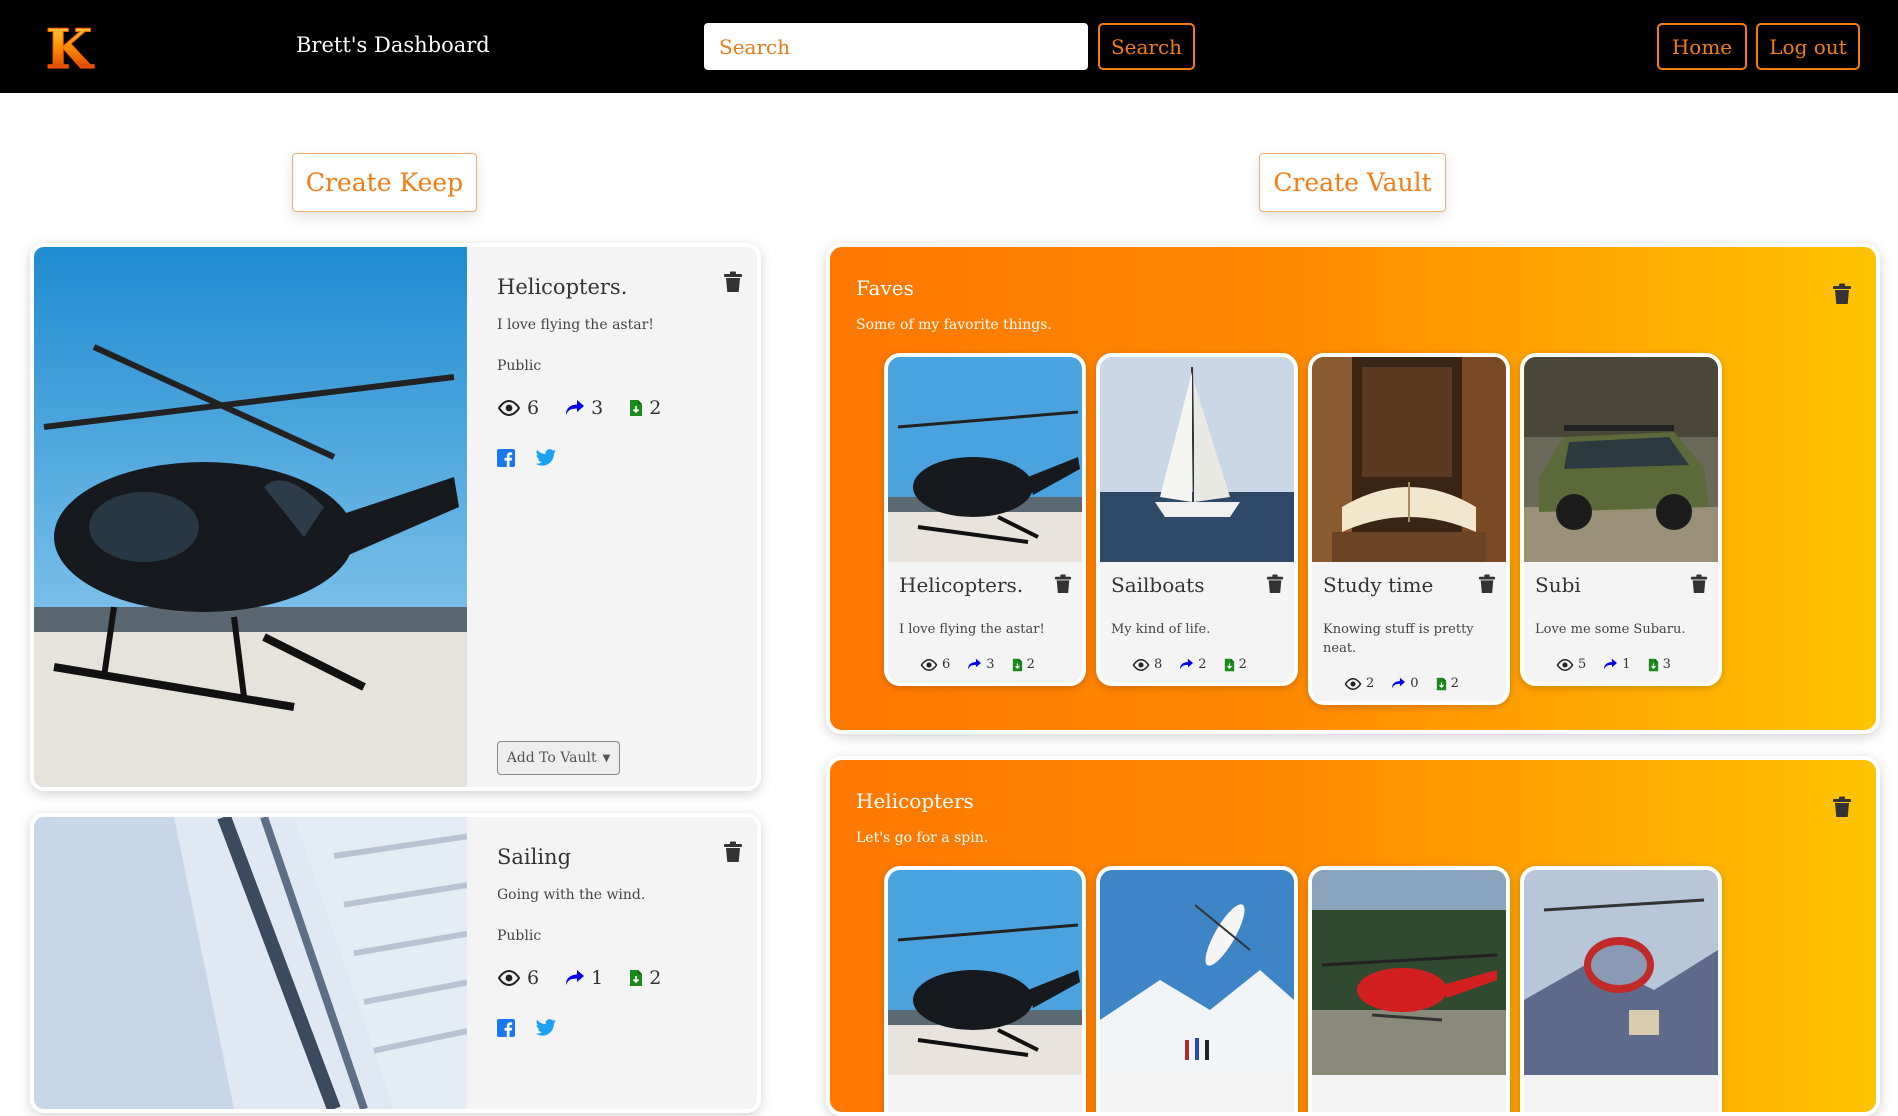 The height and width of the screenshot is (1116, 1898). Describe the element at coordinates (1582, 664) in the screenshot. I see `views-count: 5` at that location.